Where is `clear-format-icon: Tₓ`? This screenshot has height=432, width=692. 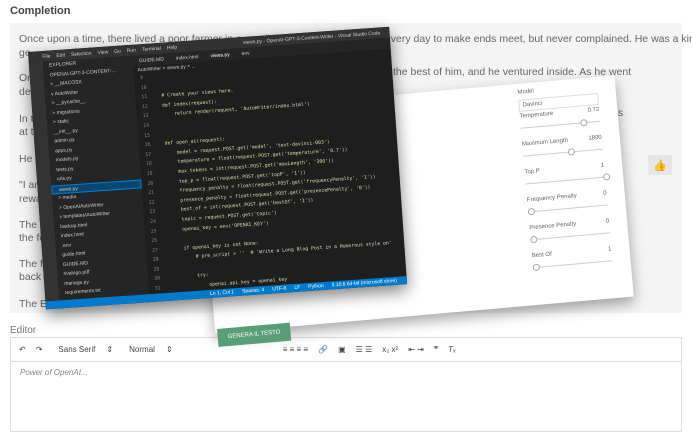 clear-format-icon: Tₓ is located at coordinates (452, 349).